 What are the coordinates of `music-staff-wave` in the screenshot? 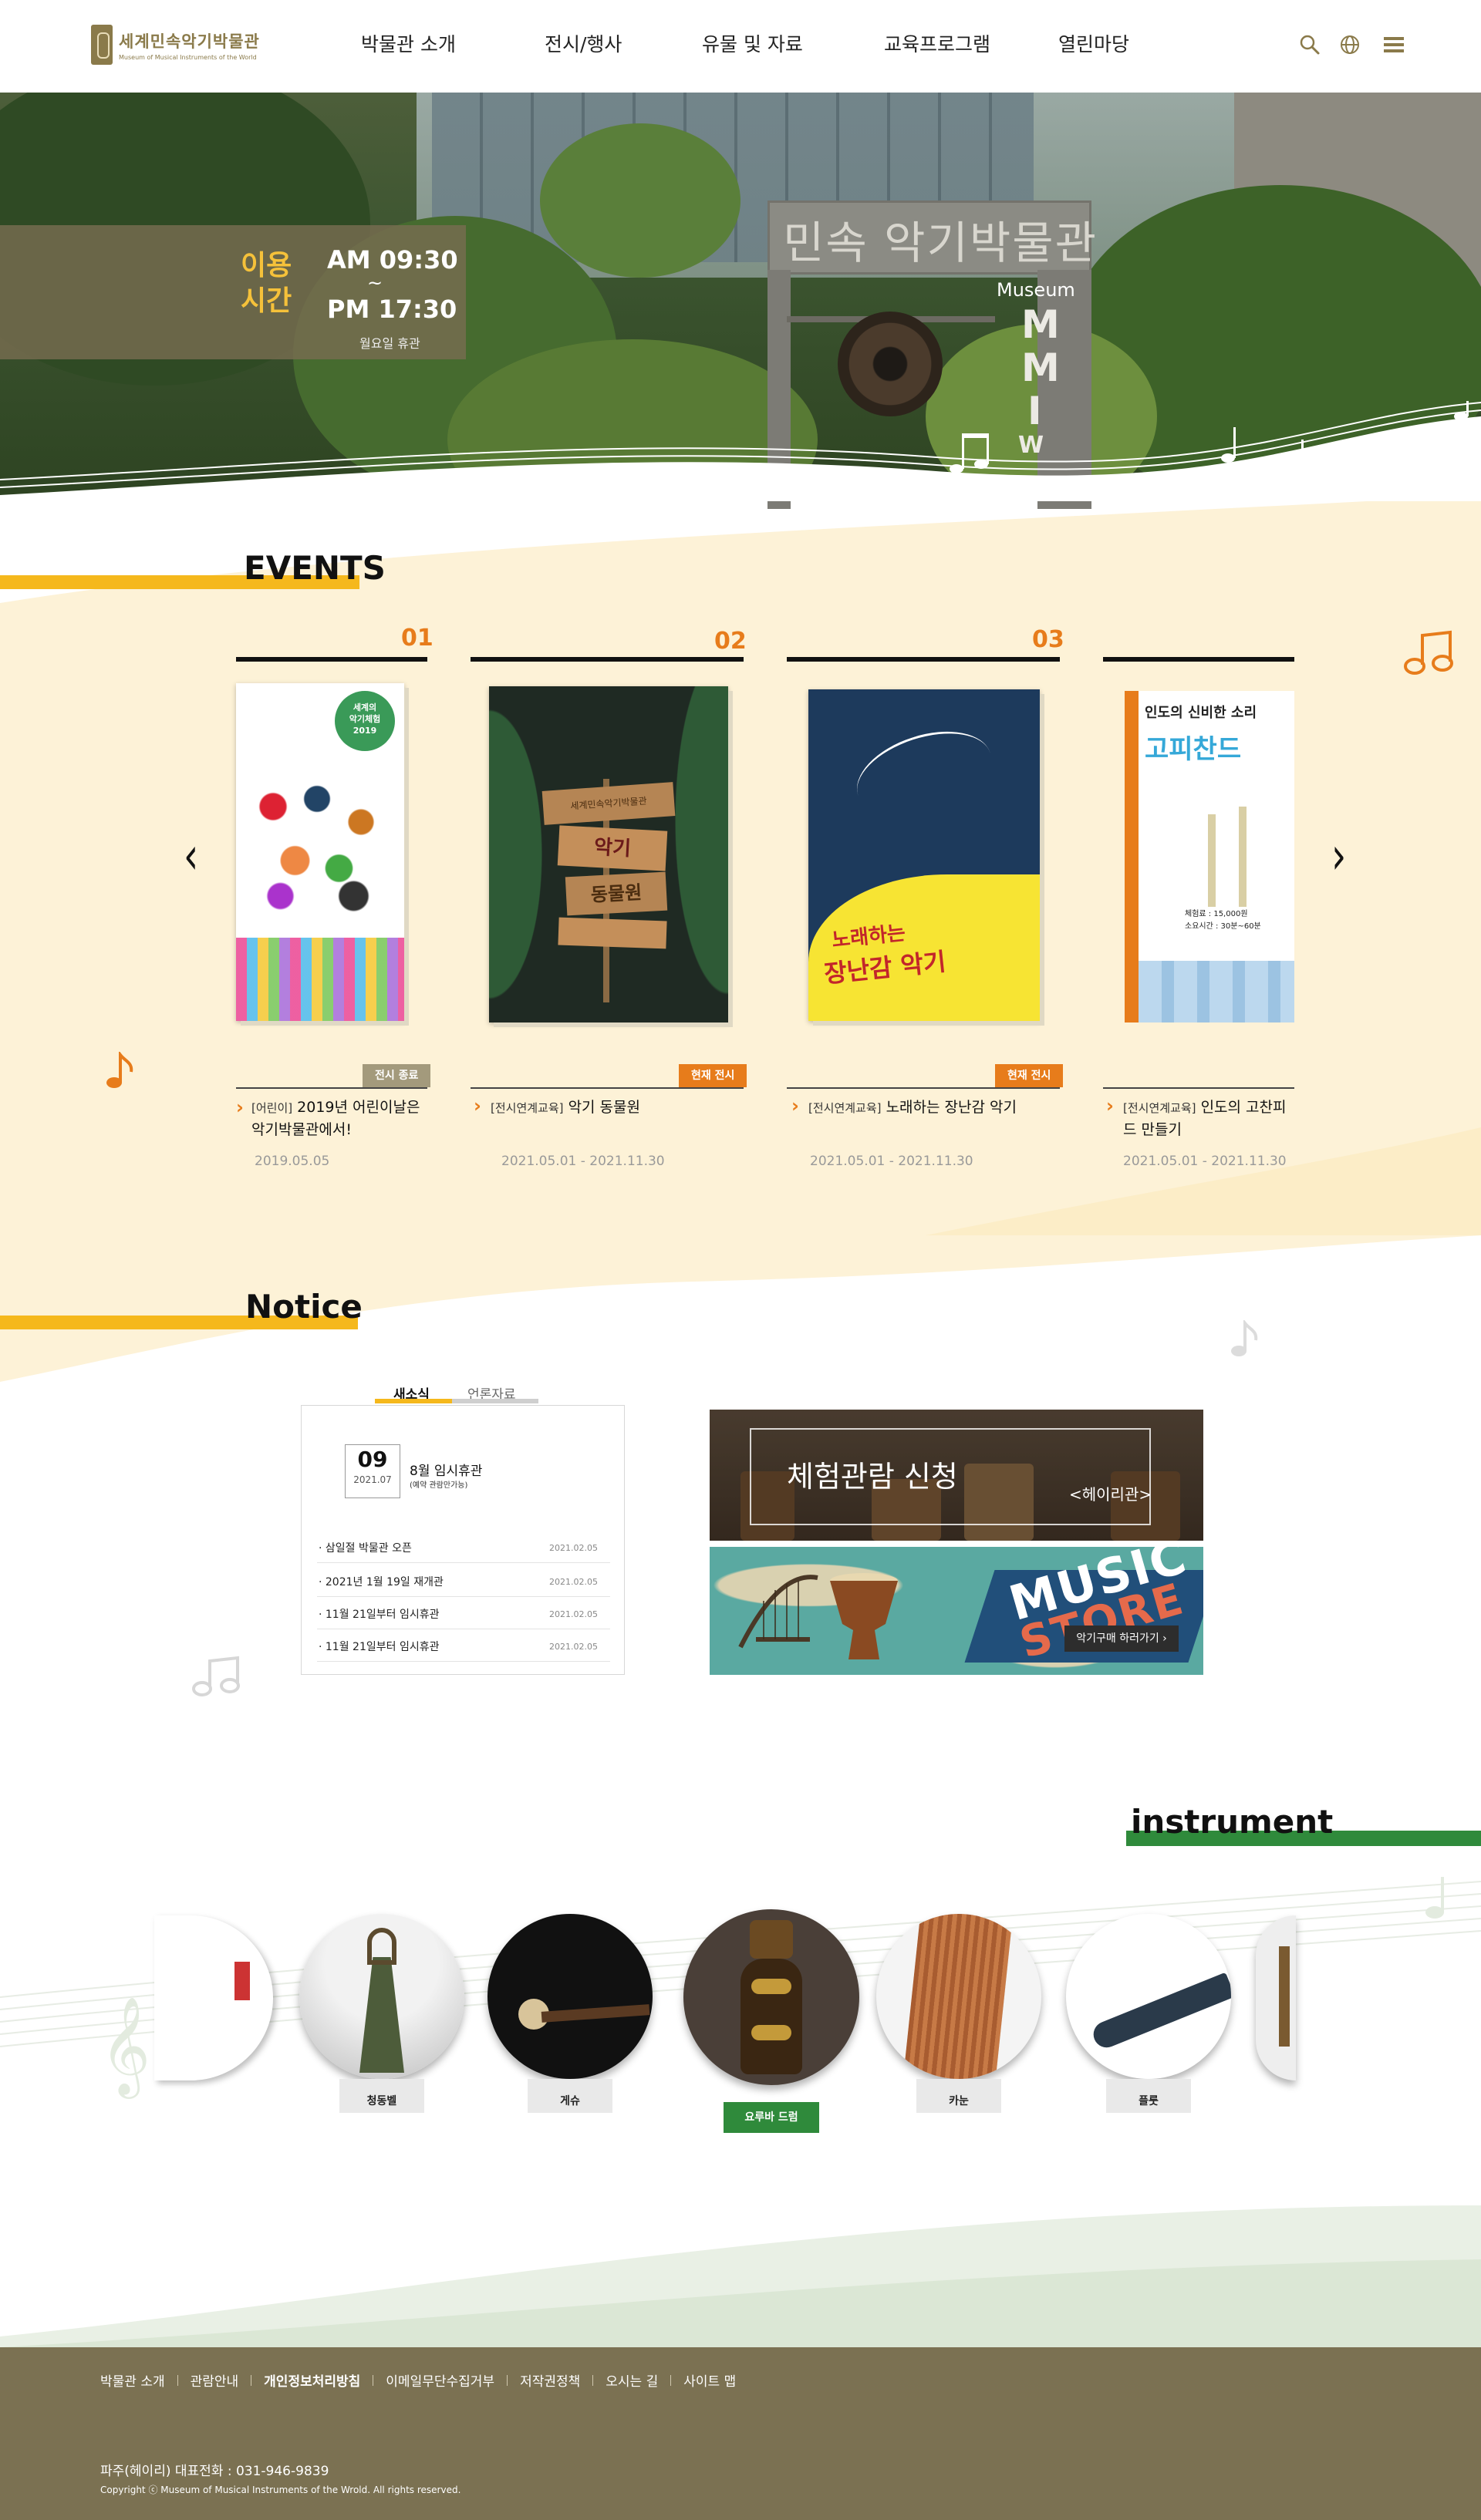 It's located at (740, 451).